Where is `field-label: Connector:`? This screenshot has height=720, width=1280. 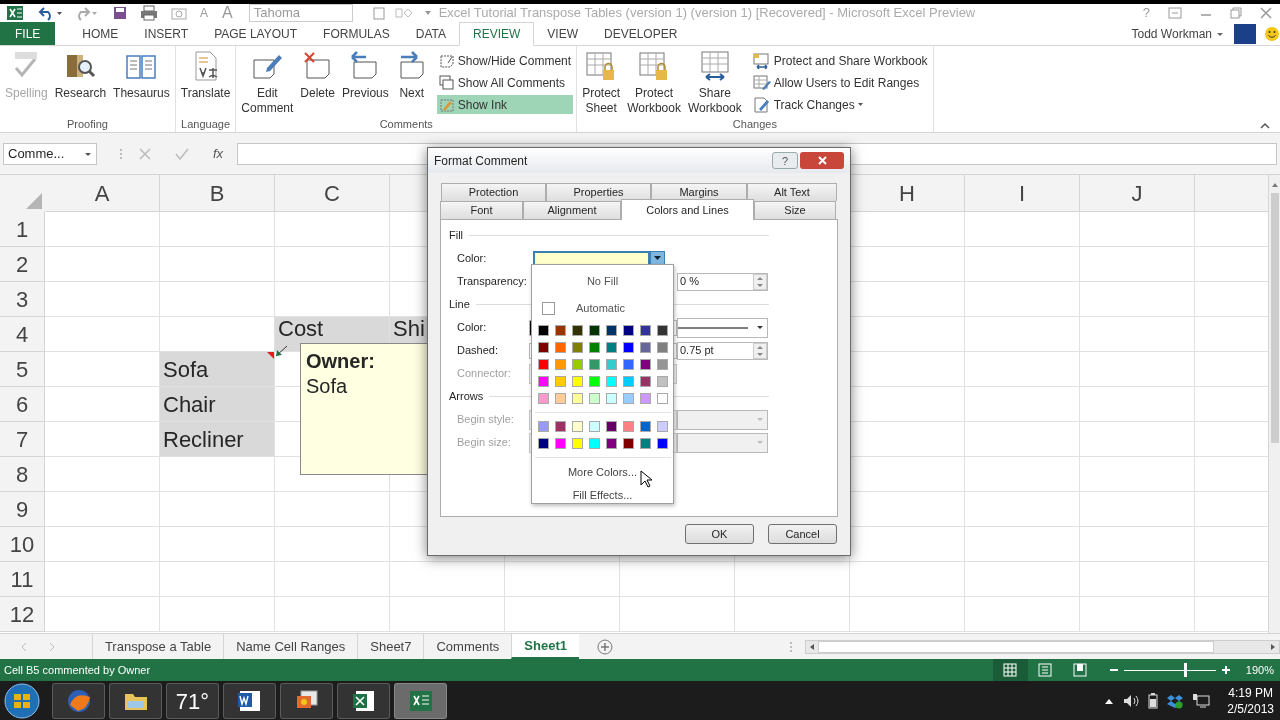
field-label: Connector: is located at coordinates (484, 374).